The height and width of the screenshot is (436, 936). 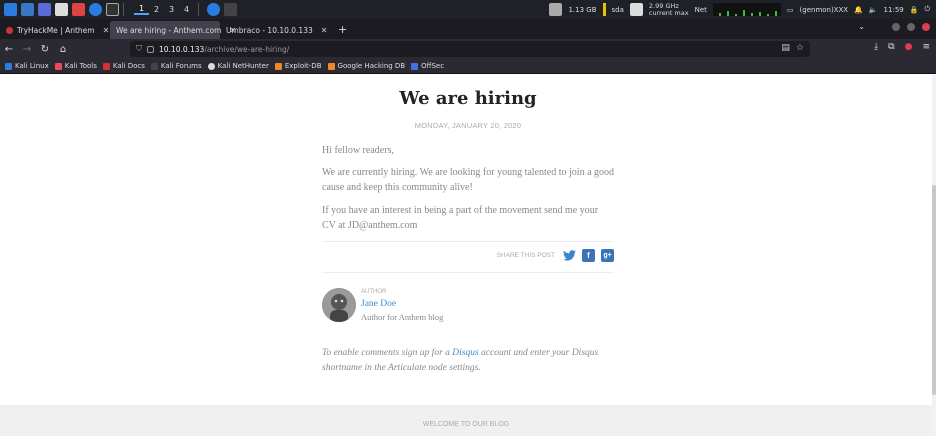 I want to click on cpu-icon, so click(x=636, y=9).